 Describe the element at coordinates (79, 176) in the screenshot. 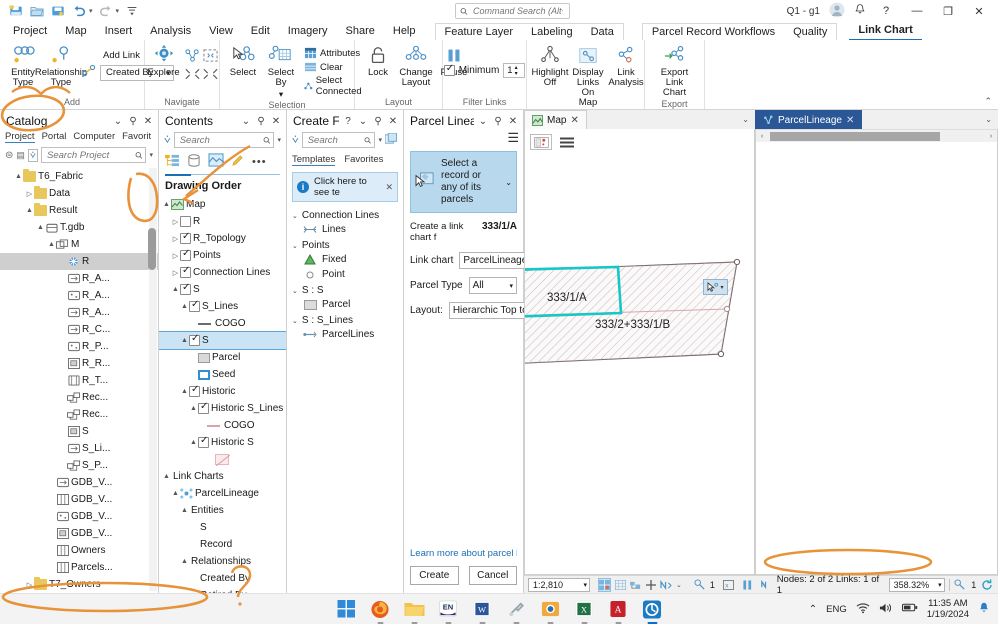

I see `catalog-tree-item: ▲ T6_Fabric` at that location.